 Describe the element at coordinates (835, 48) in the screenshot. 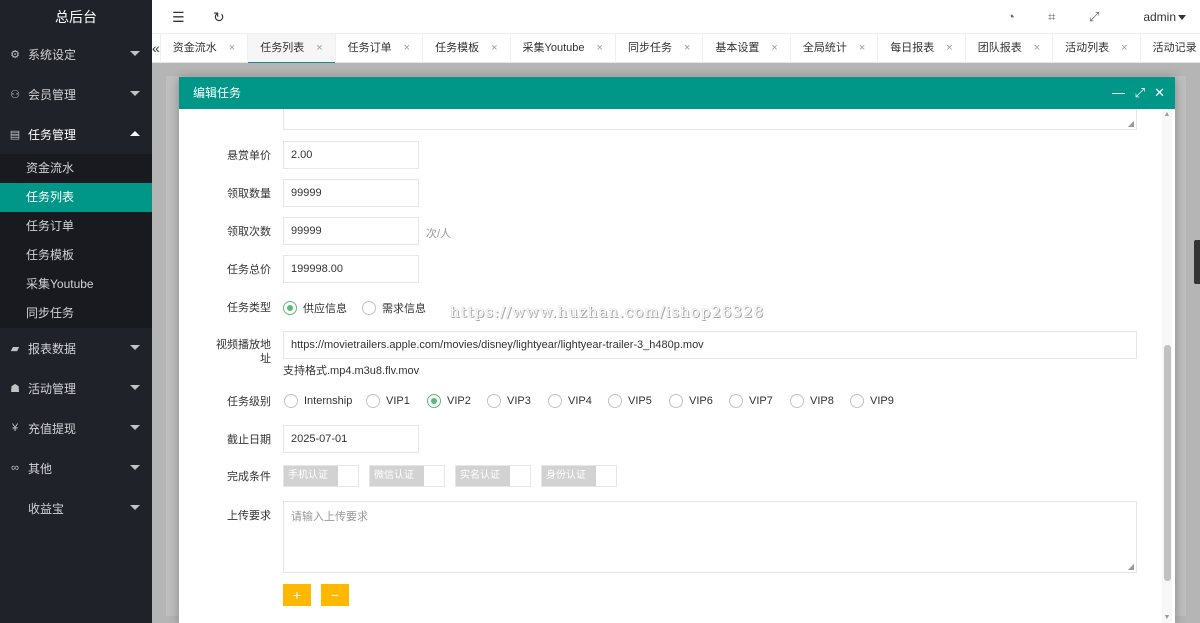

I see `tab-global-stats: 全局统计 ×` at that location.